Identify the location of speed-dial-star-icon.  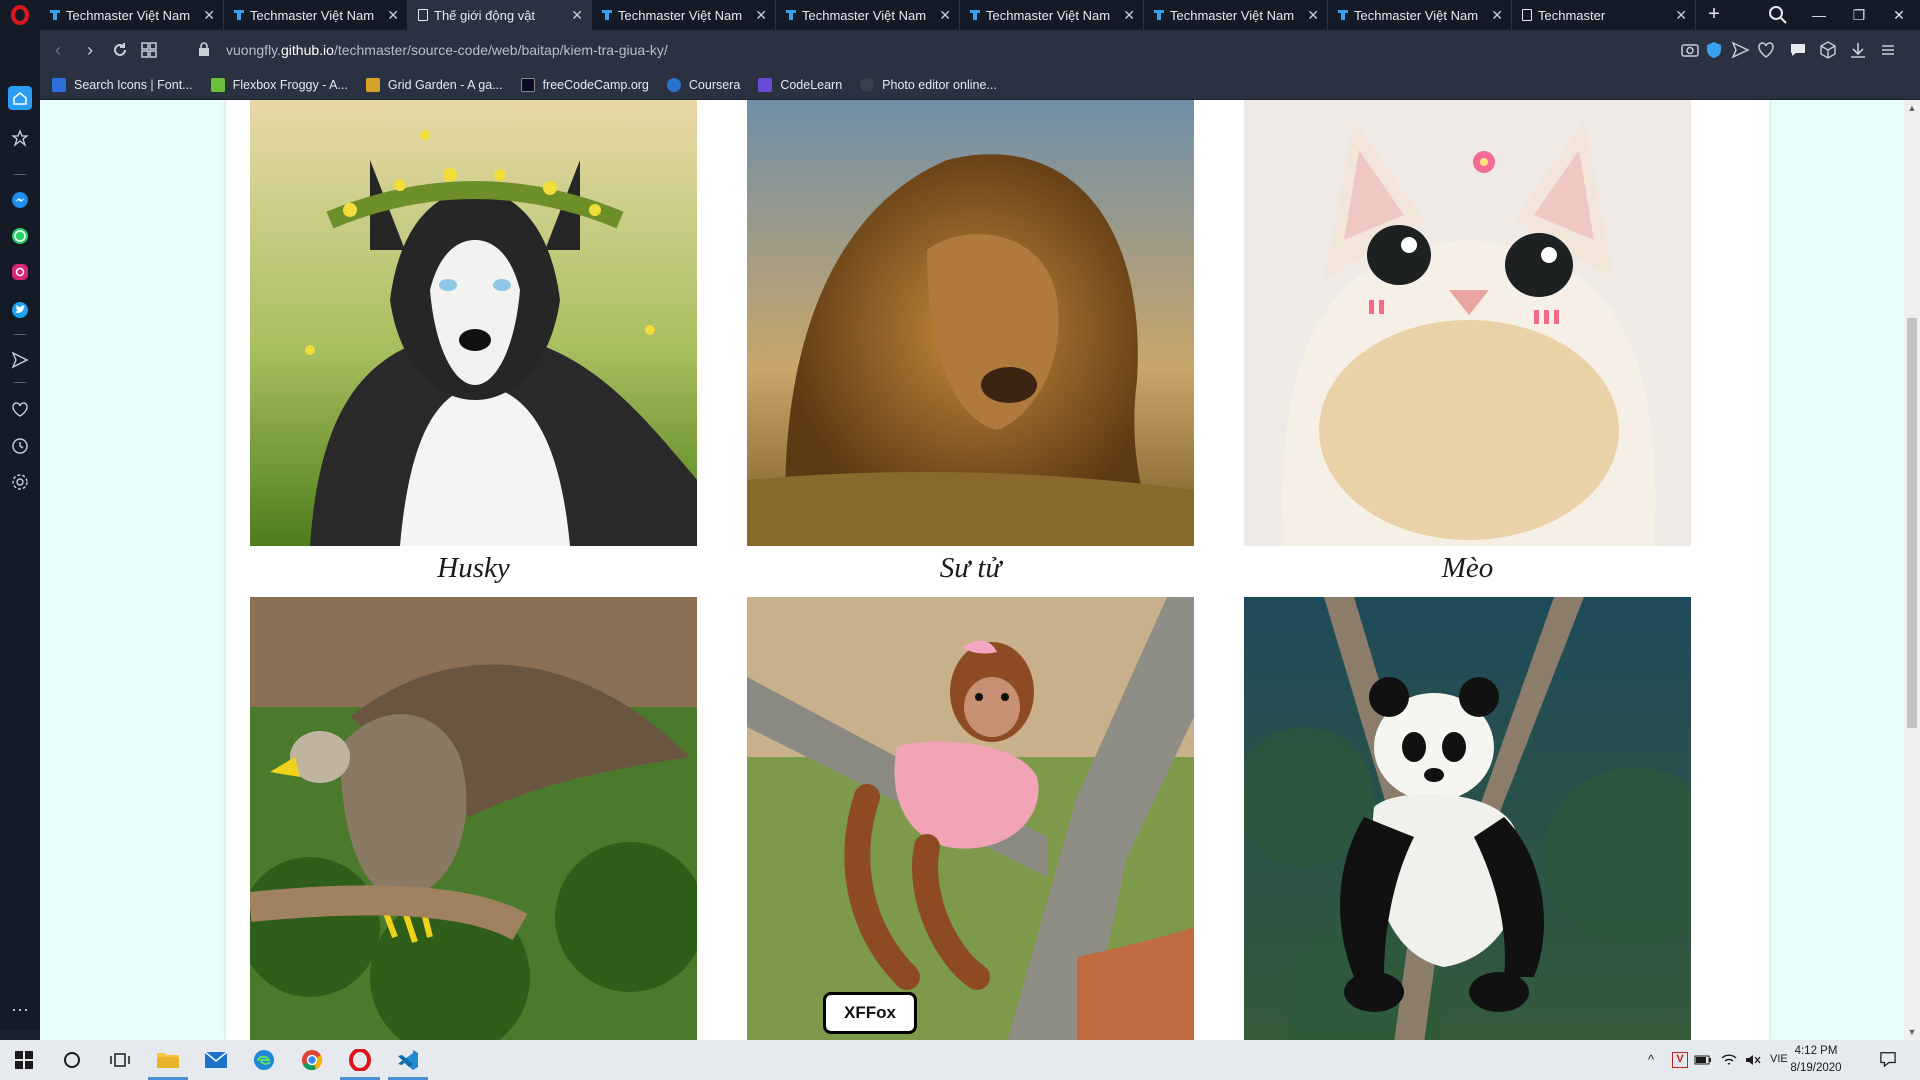
(20, 138).